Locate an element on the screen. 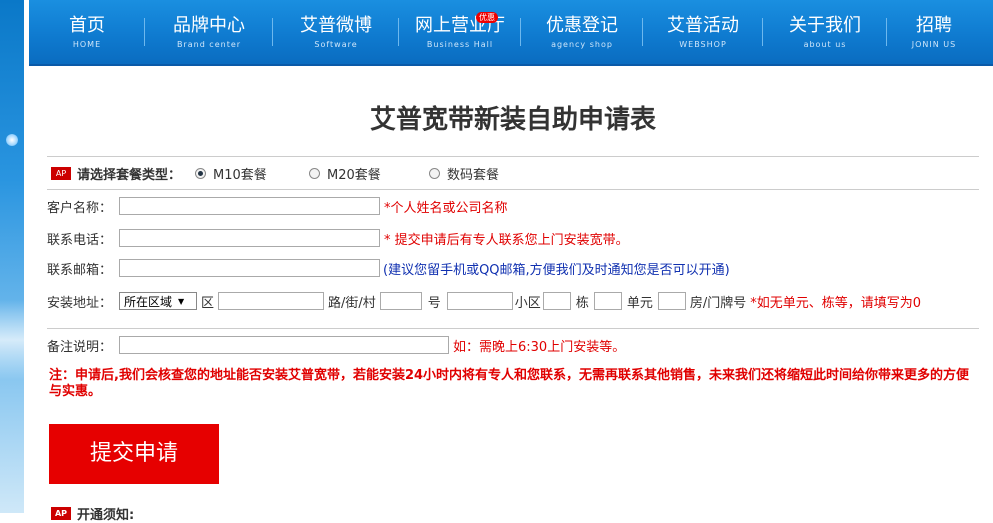 The image size is (993, 523). nav-sublabel: agency shop is located at coordinates (582, 44).